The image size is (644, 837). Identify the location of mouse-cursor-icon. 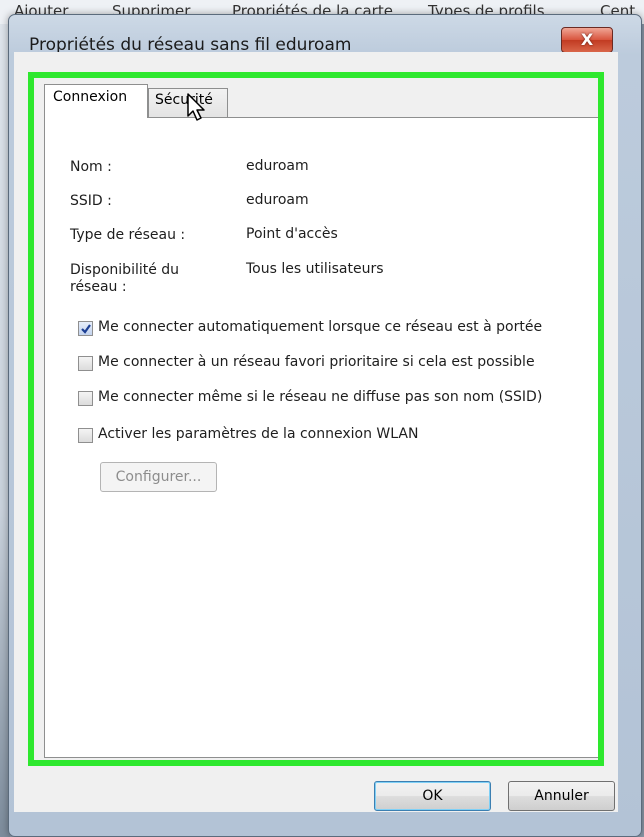
(196, 107).